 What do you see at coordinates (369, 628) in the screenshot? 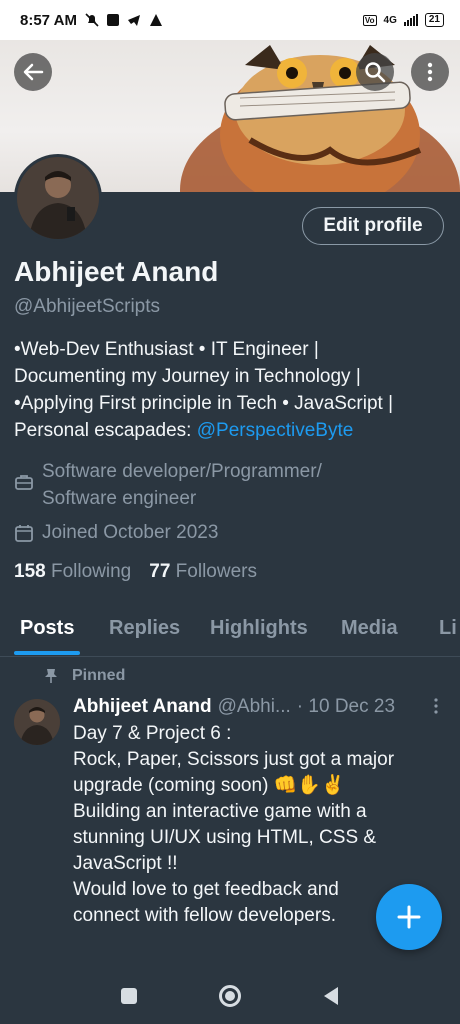
I see `tab-media: Media` at bounding box center [369, 628].